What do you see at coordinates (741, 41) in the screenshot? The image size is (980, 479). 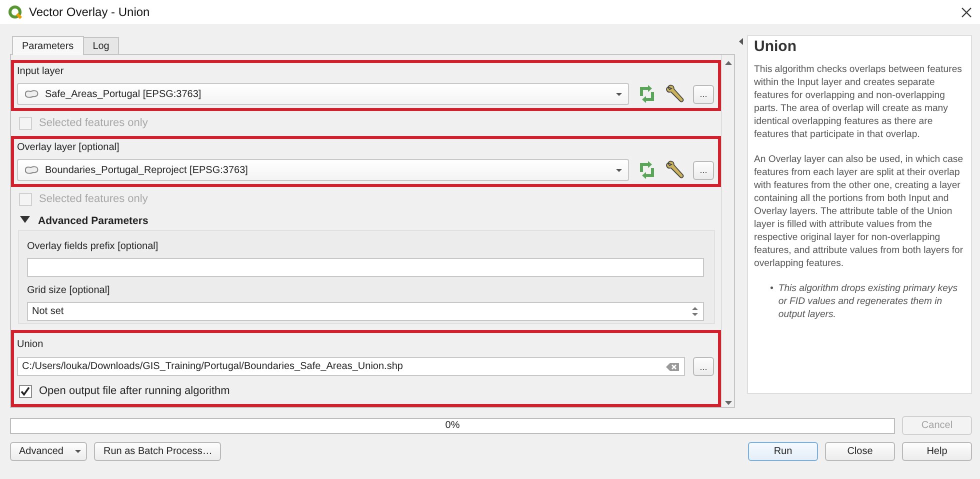 I see `collapse-arrow-icon` at bounding box center [741, 41].